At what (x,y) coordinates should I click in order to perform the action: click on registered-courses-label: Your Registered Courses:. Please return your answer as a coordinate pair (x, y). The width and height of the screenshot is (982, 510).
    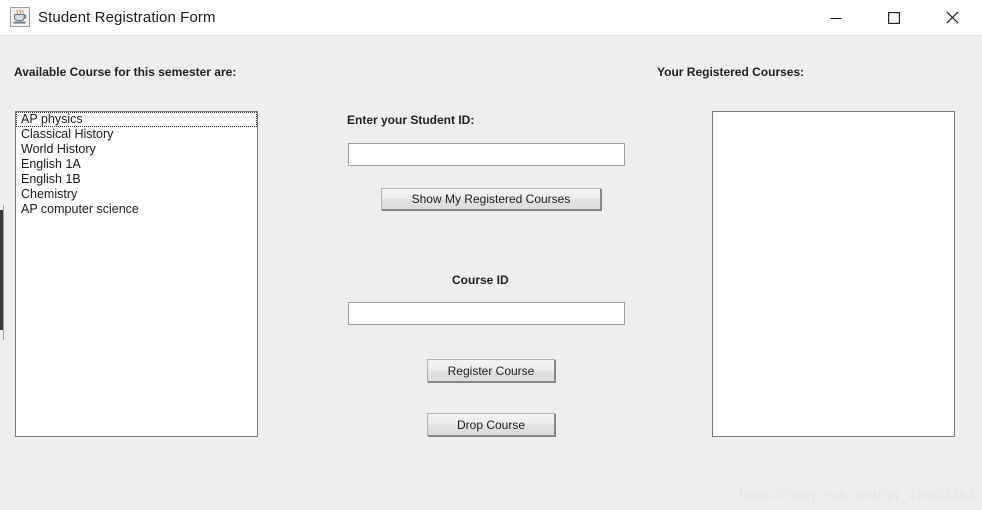
    Looking at the image, I should click on (731, 72).